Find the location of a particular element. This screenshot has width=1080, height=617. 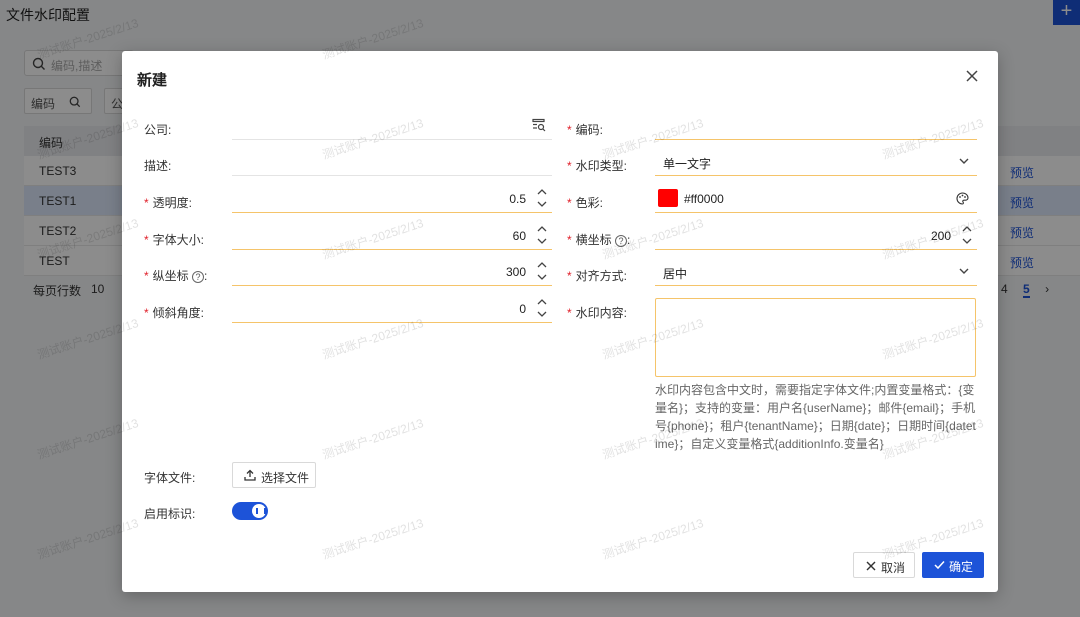

opacity-value: 0.5 is located at coordinates (517, 199).